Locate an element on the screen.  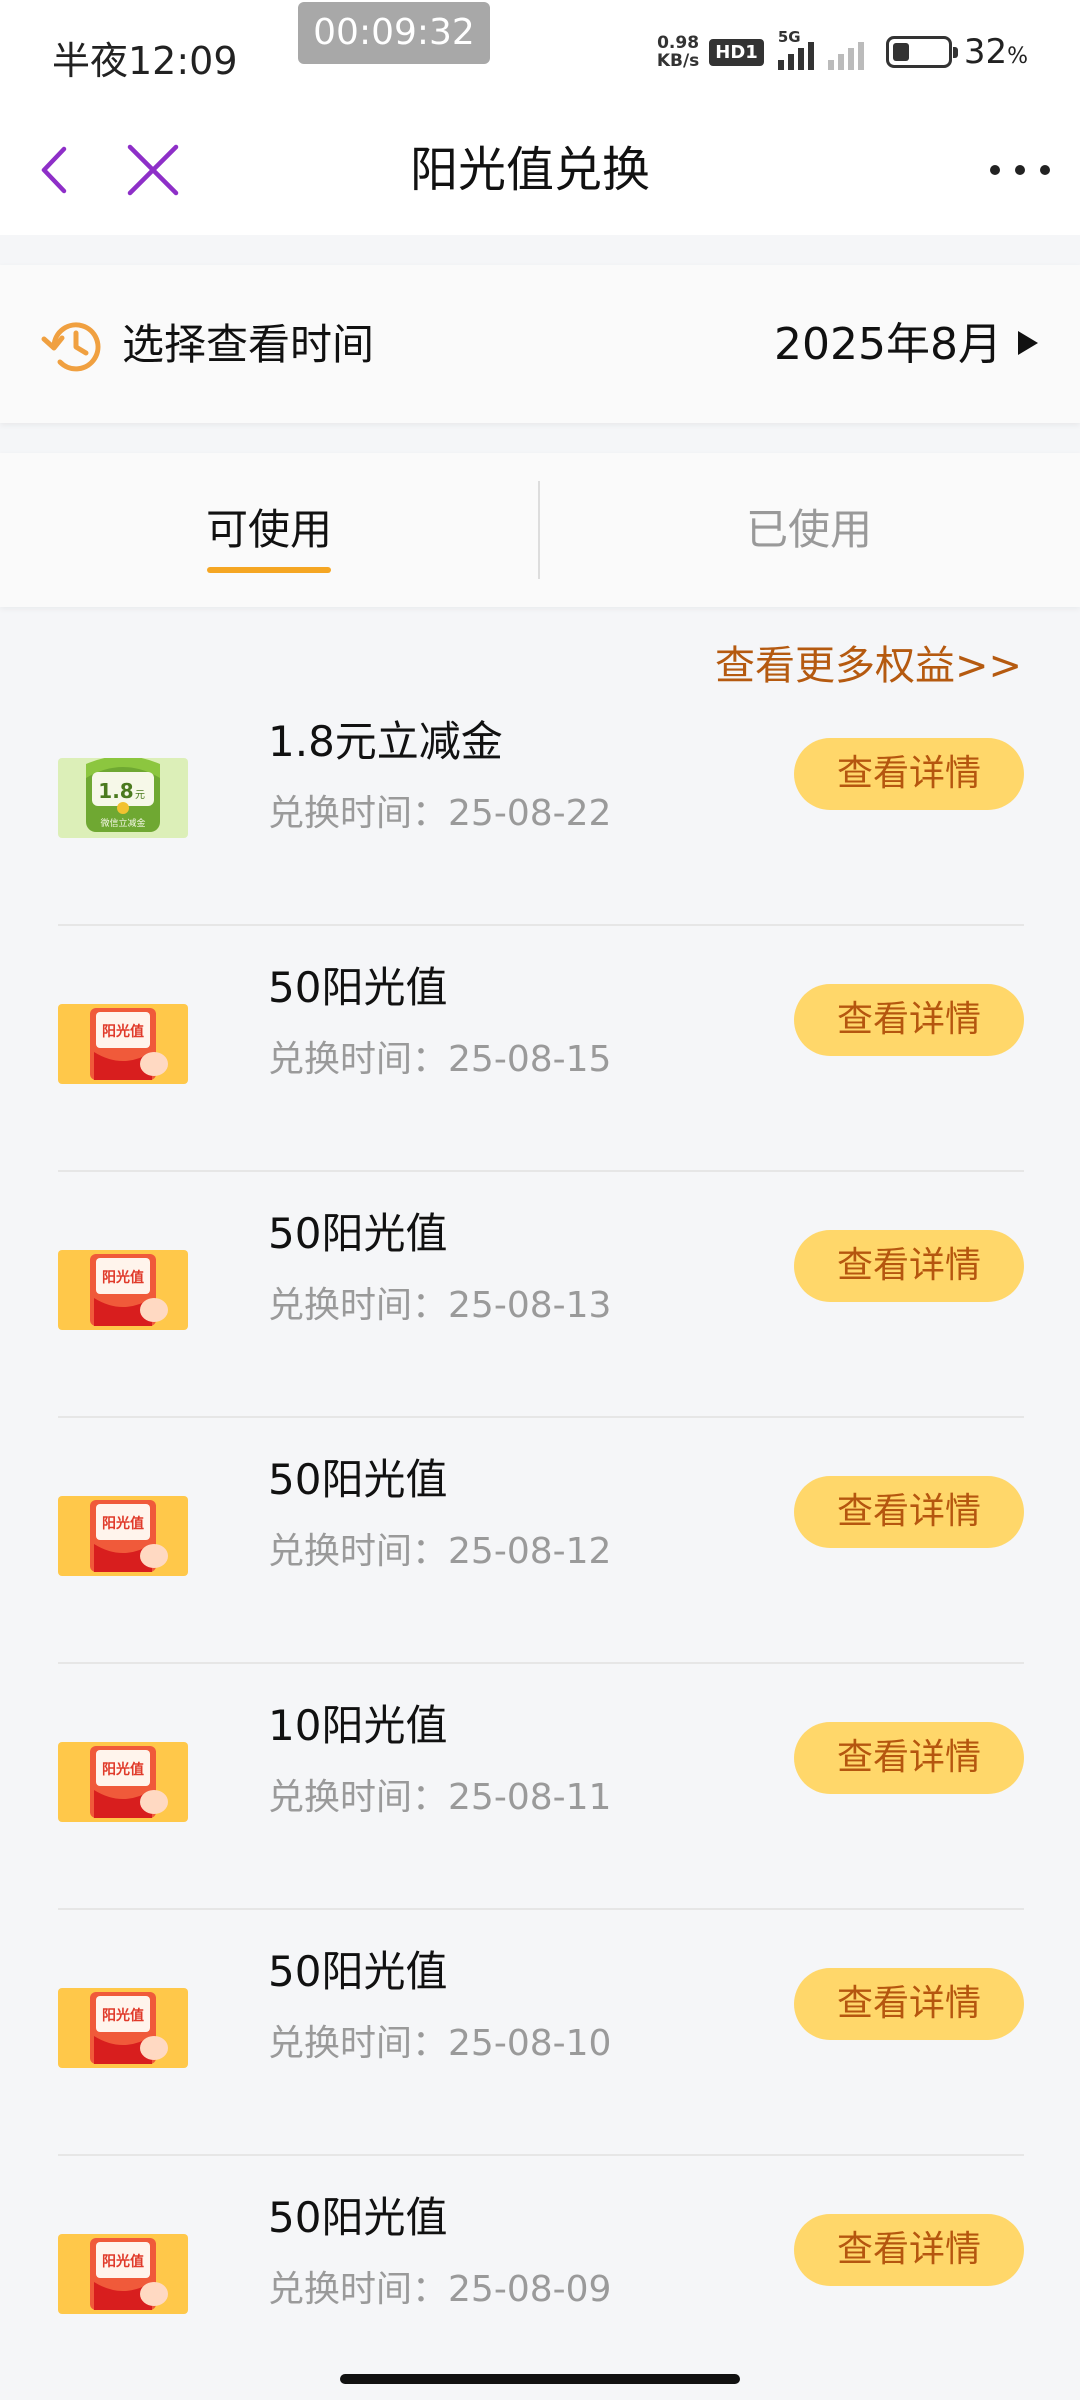
network-speed: 0.98 KB/s is located at coordinates (678, 52).